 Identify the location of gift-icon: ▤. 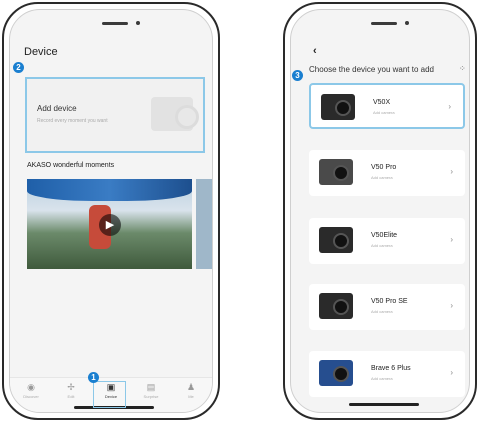
(151, 387).